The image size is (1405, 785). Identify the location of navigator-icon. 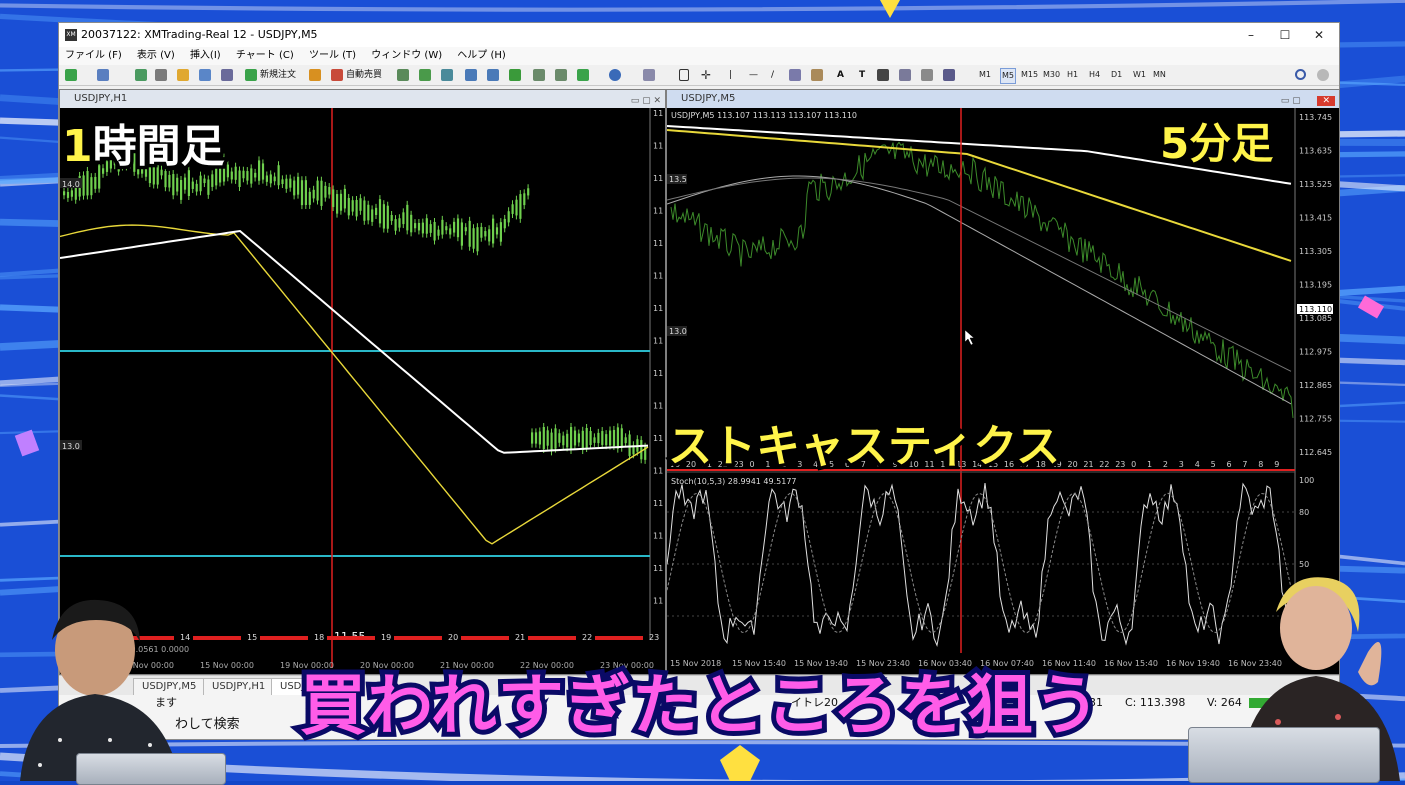
(183, 75).